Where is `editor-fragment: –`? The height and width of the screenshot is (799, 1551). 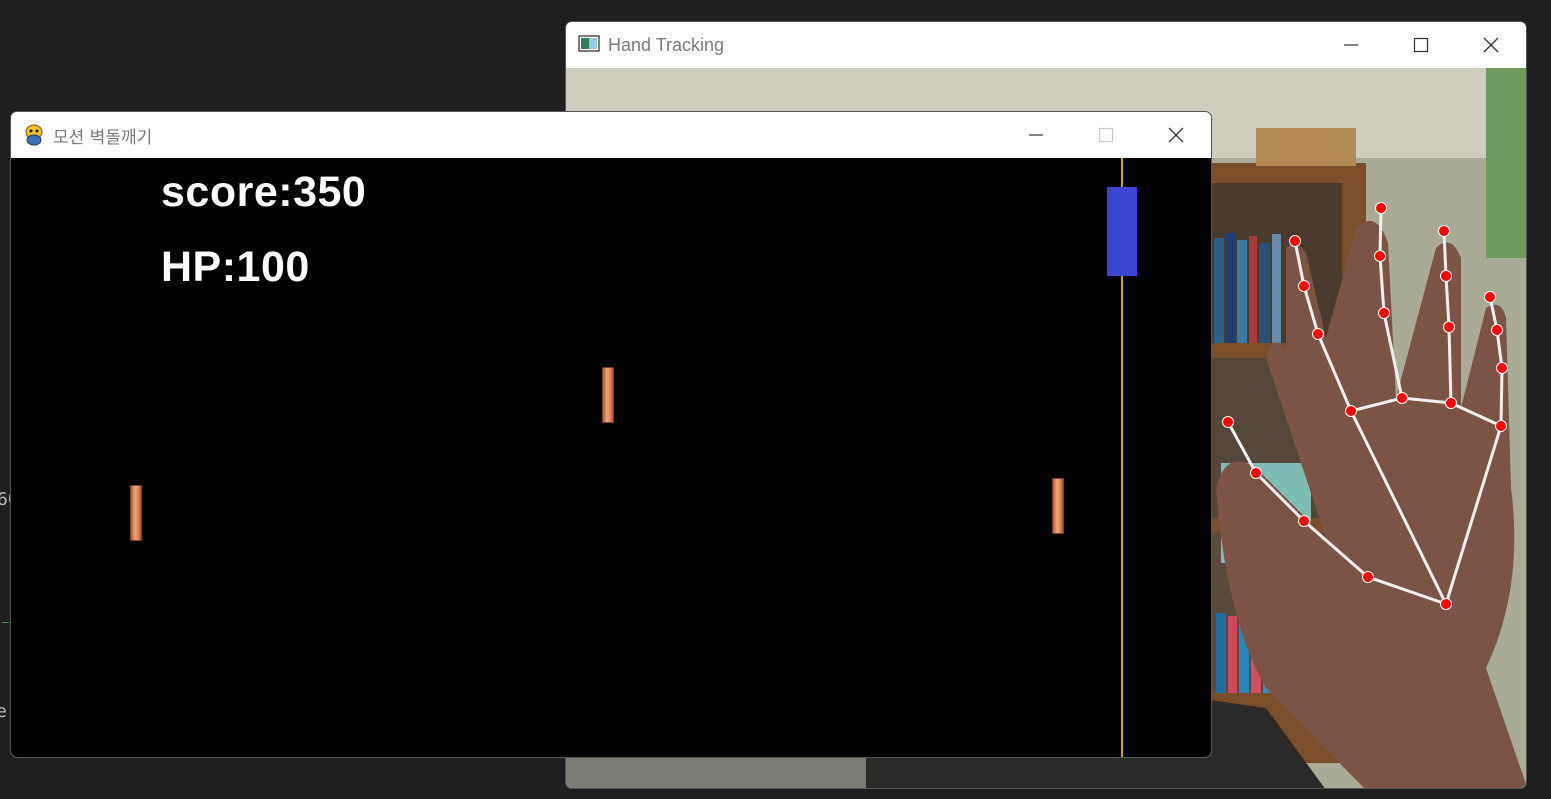
editor-fragment: – is located at coordinates (6, 622).